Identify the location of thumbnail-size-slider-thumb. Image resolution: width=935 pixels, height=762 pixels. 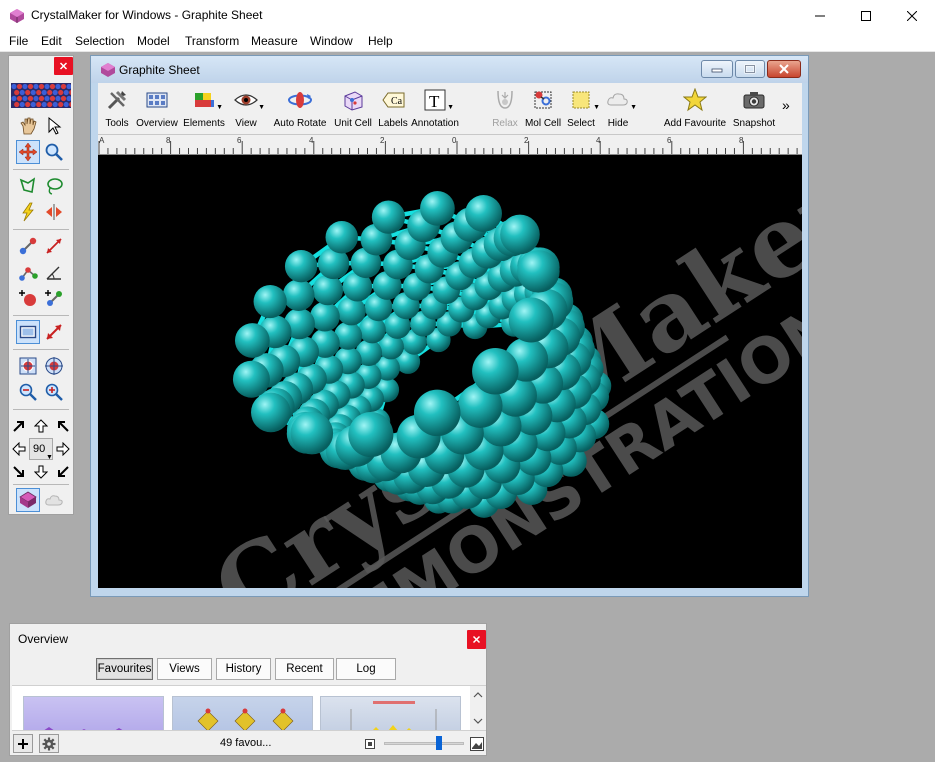
(439, 743).